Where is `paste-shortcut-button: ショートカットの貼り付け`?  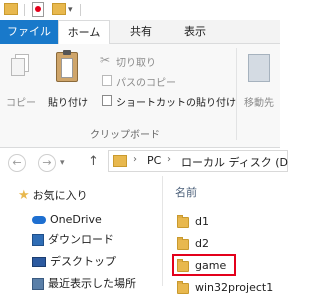 paste-shortcut-button: ショートカットの貼り付け is located at coordinates (170, 101).